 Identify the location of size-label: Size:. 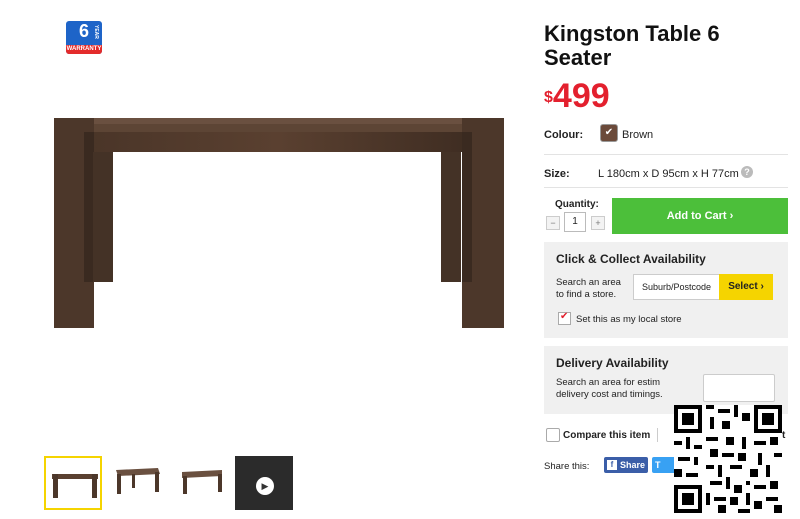
(557, 174).